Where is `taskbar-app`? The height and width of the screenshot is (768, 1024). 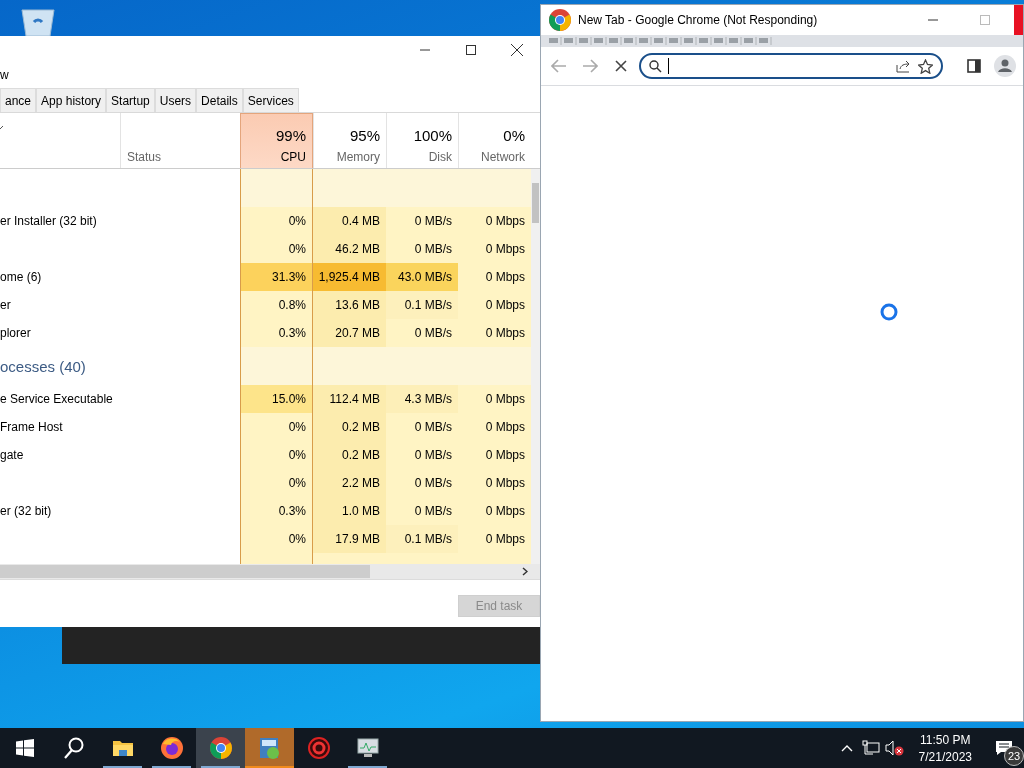
taskbar-app is located at coordinates (220, 748).